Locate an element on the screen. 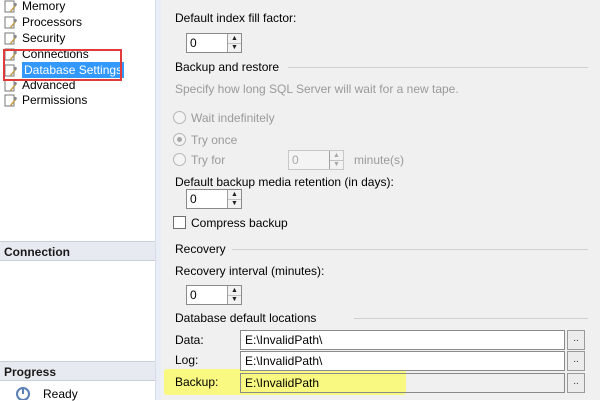  fill-factor-label: Default index fill factor: is located at coordinates (236, 18).